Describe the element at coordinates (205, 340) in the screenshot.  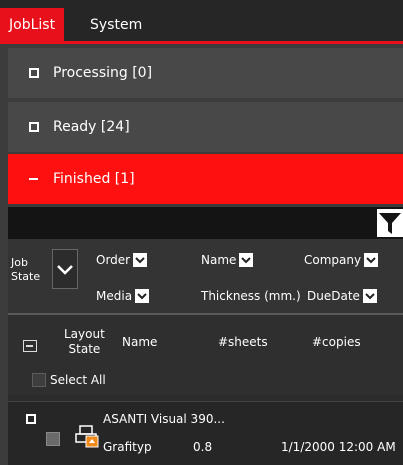
I see `table-header: Layout State Name #sheets #copies` at that location.